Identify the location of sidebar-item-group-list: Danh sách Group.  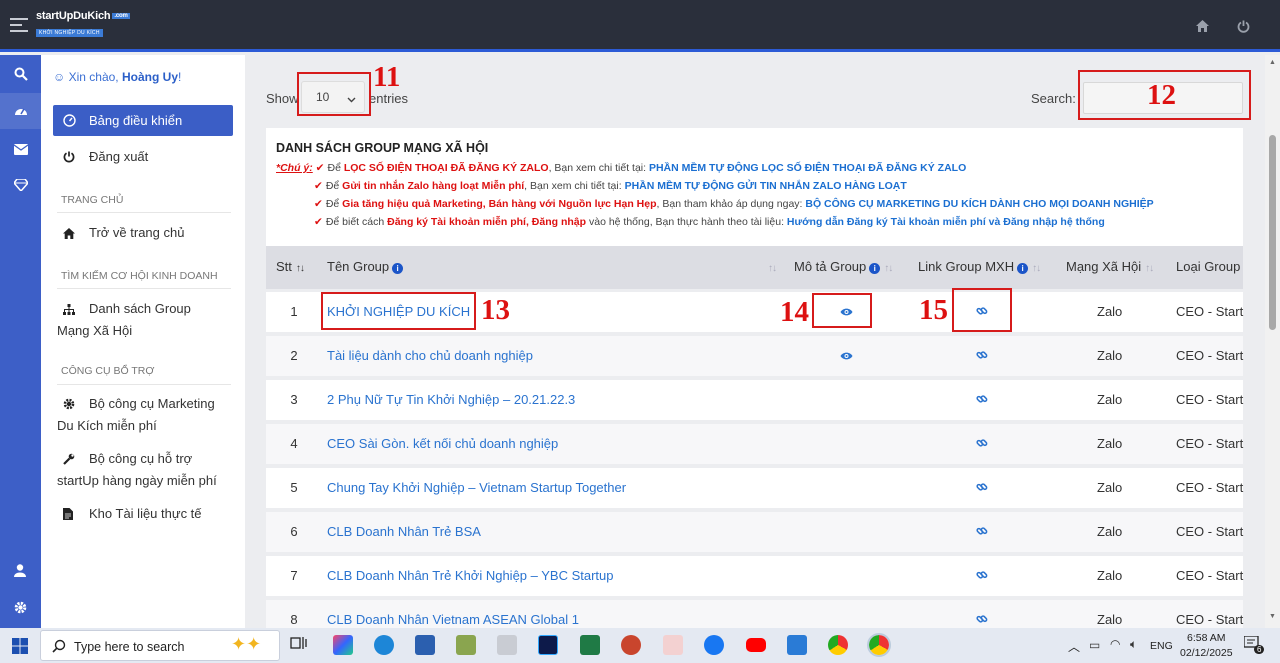
(127, 310).